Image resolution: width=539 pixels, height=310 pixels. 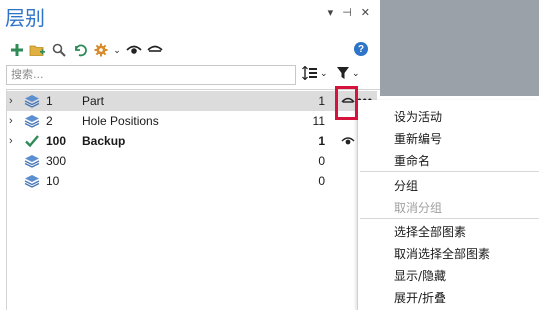 I want to click on layer-number: 1, so click(x=49, y=101).